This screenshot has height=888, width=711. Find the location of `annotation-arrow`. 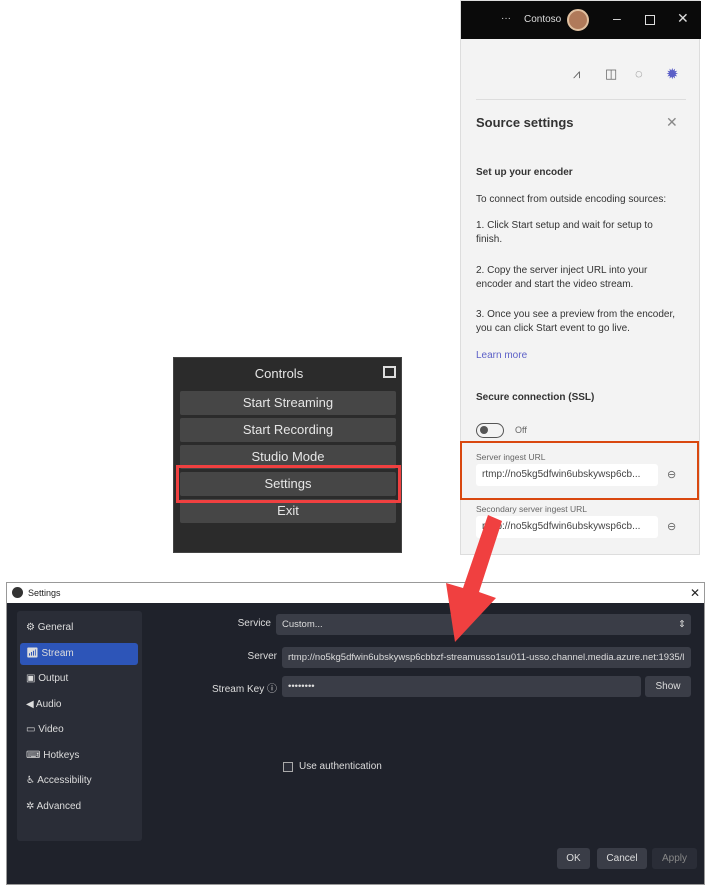

annotation-arrow is located at coordinates (474, 578).